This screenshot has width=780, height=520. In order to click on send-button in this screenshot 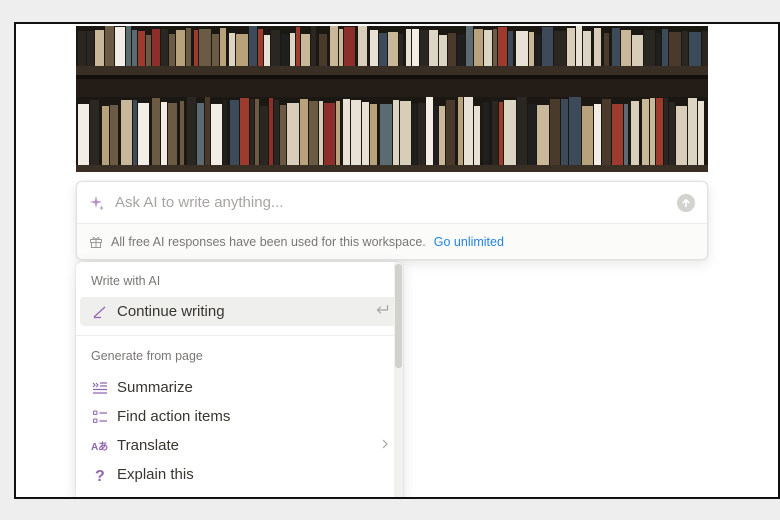, I will do `click(686, 202)`.